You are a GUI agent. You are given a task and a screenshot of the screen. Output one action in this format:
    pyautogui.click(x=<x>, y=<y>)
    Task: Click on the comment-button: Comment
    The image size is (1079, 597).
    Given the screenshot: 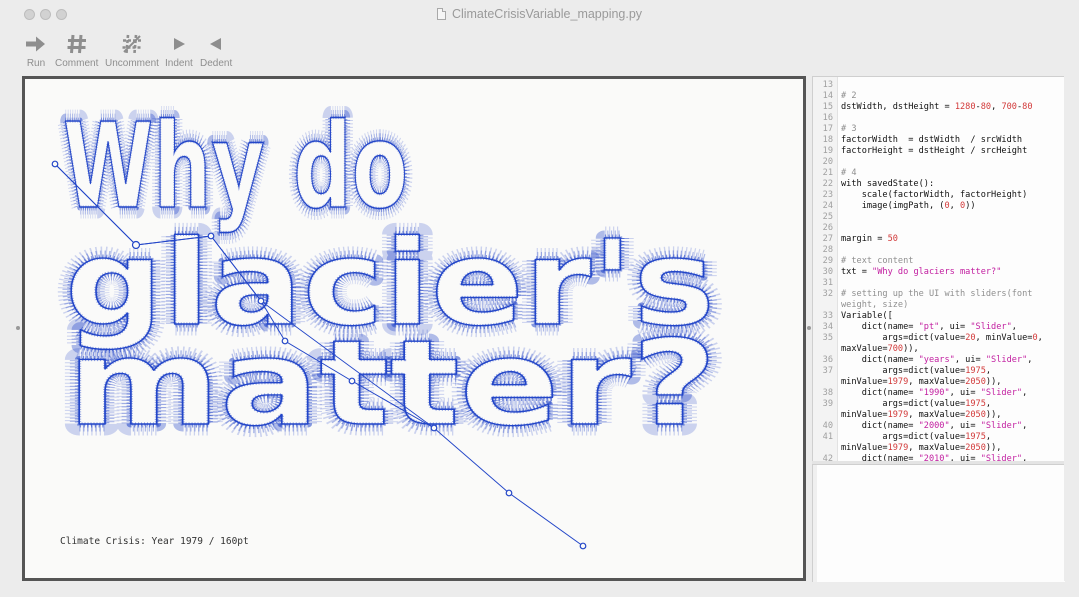 What is the action you would take?
    pyautogui.click(x=76, y=50)
    